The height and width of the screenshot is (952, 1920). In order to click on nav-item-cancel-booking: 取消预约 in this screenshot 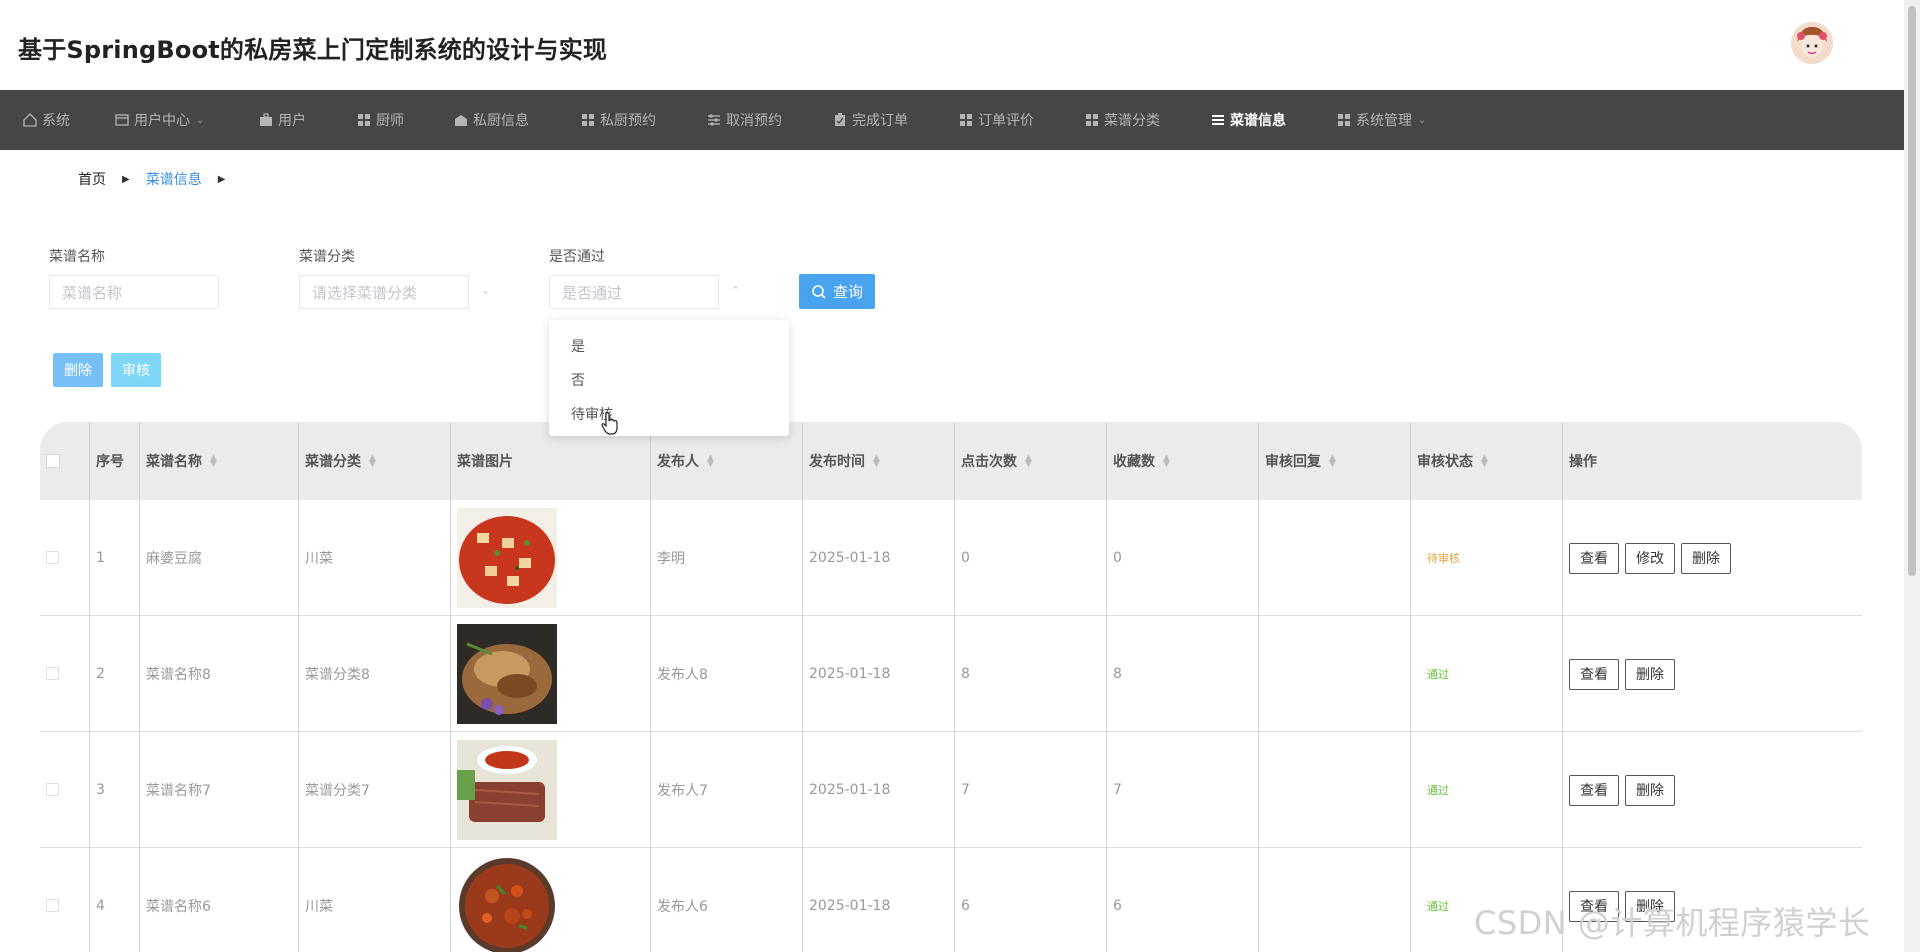, I will do `click(744, 120)`.